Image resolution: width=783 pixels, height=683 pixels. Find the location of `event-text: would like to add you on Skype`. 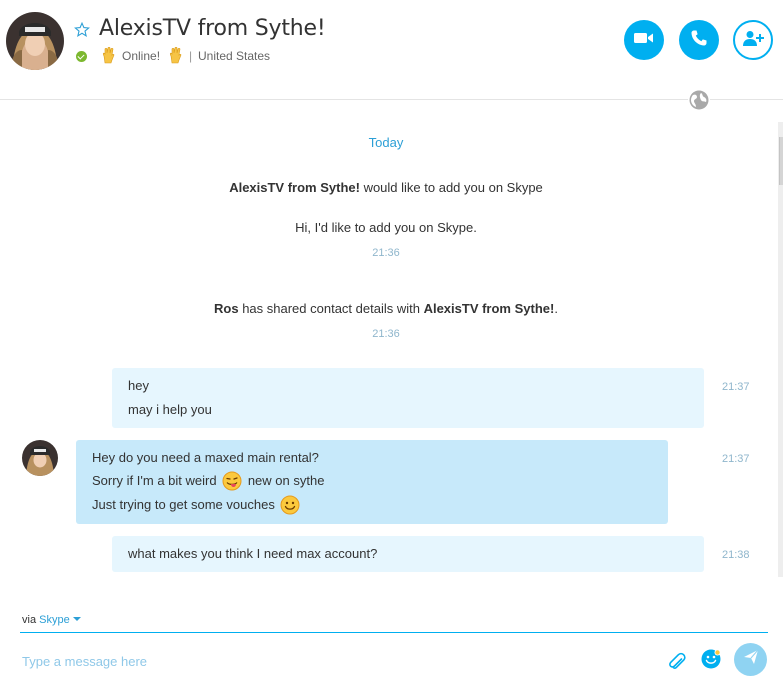

event-text: would like to add you on Skype is located at coordinates (451, 187).